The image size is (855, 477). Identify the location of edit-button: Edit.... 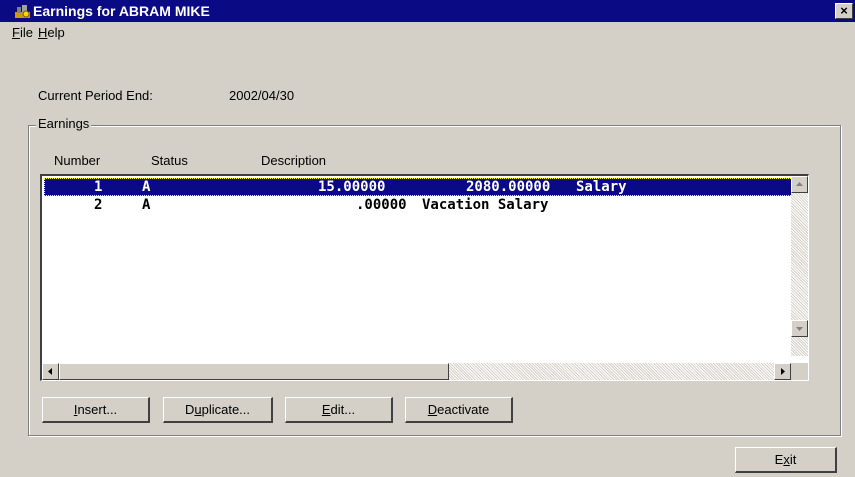
(339, 410).